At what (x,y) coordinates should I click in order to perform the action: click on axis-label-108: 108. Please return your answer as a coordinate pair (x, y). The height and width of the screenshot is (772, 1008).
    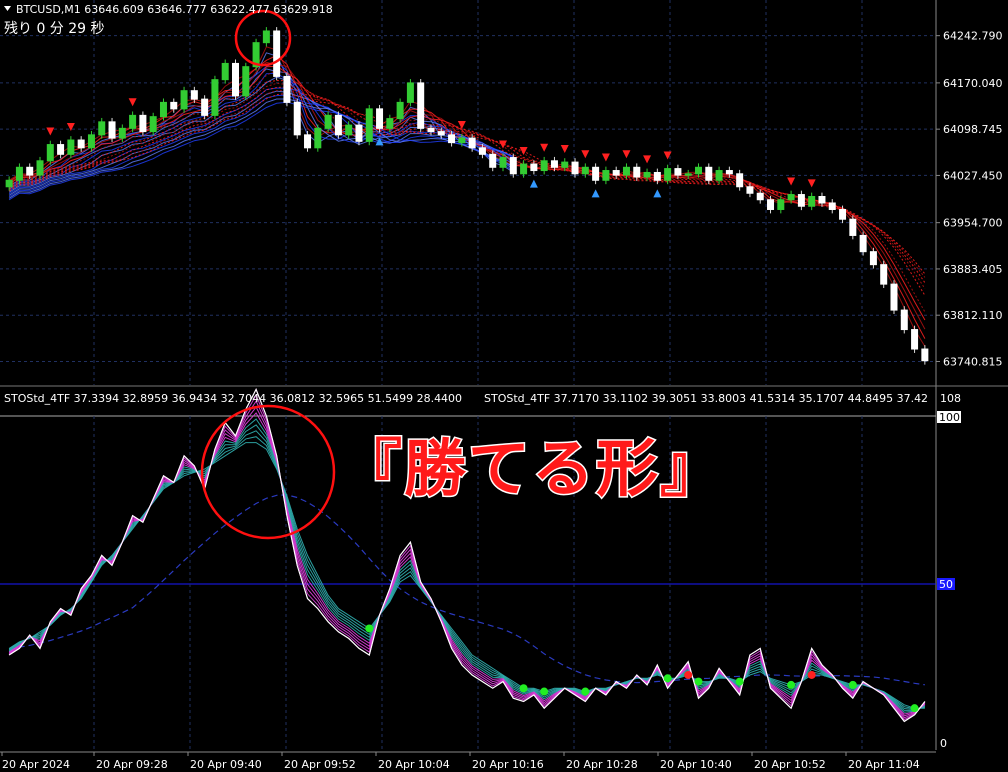
    Looking at the image, I should click on (950, 398).